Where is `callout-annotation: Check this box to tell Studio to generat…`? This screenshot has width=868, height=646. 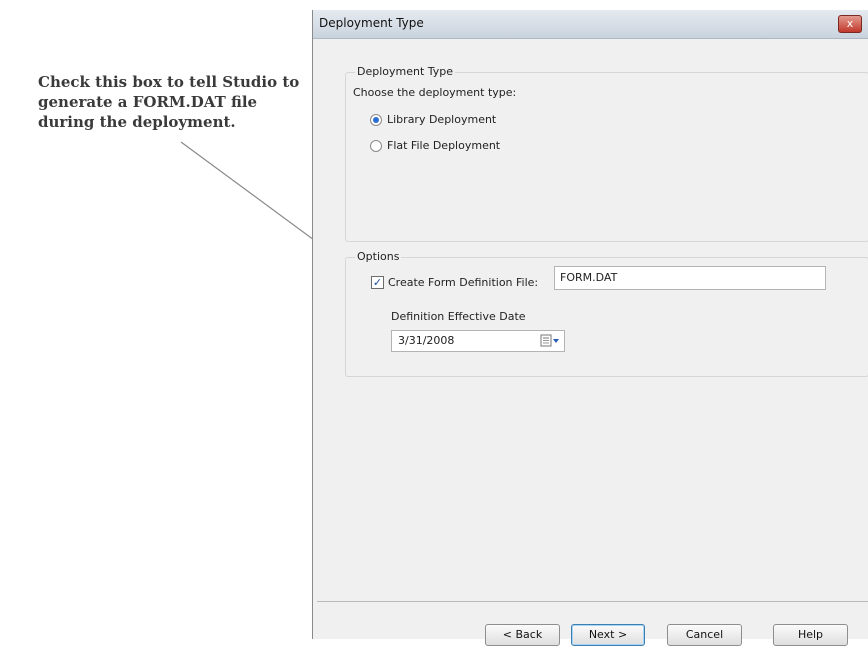 callout-annotation: Check this box to tell Studio to generat… is located at coordinates (169, 102).